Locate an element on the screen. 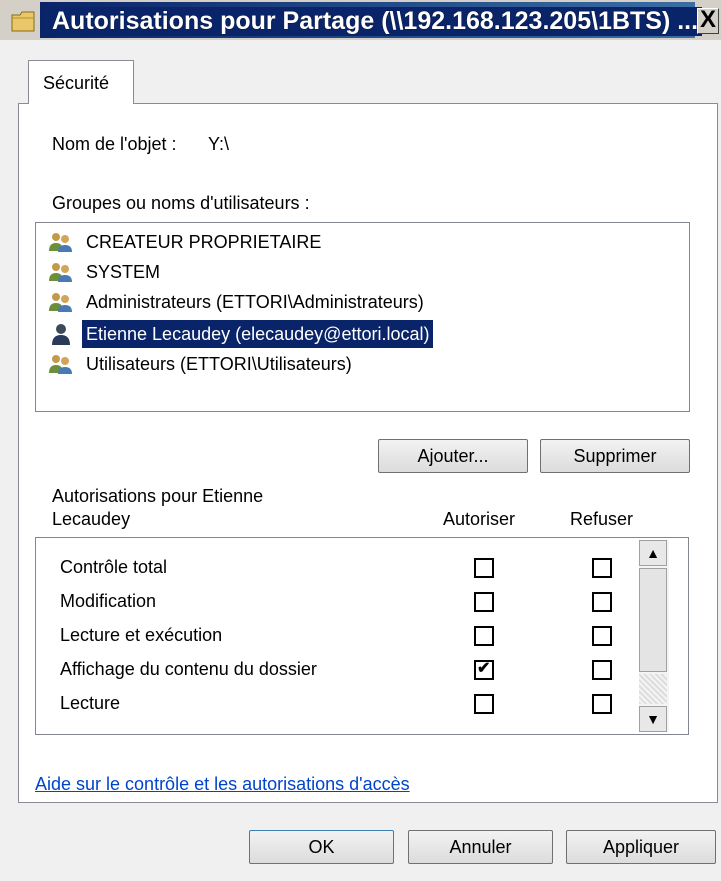  close-button: X is located at coordinates (708, 21).